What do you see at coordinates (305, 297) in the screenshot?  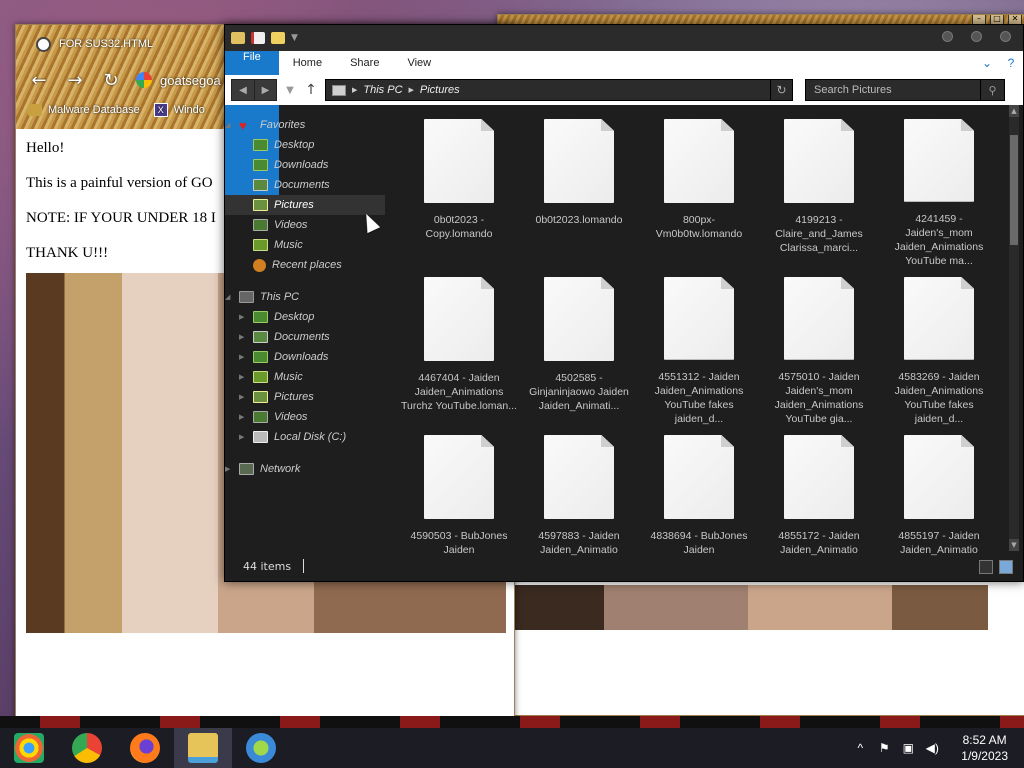 I see `nav-this-pc: ◢ This PC` at bounding box center [305, 297].